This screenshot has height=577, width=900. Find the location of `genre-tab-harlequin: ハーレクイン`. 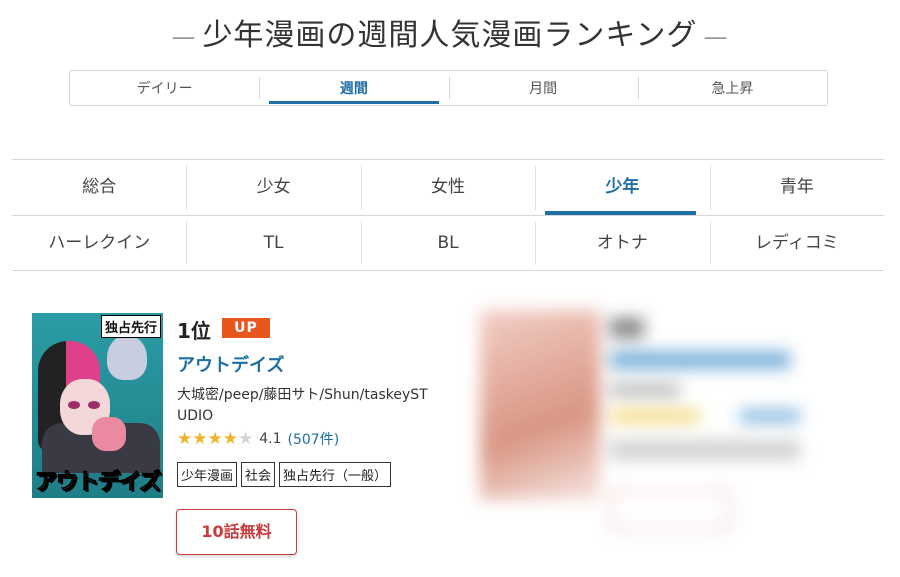

genre-tab-harlequin: ハーレクイン is located at coordinates (99, 243).